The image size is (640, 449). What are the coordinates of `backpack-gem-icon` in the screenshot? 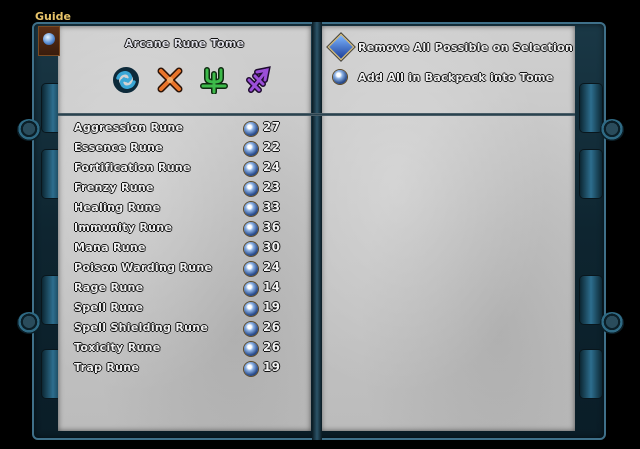 It's located at (340, 77).